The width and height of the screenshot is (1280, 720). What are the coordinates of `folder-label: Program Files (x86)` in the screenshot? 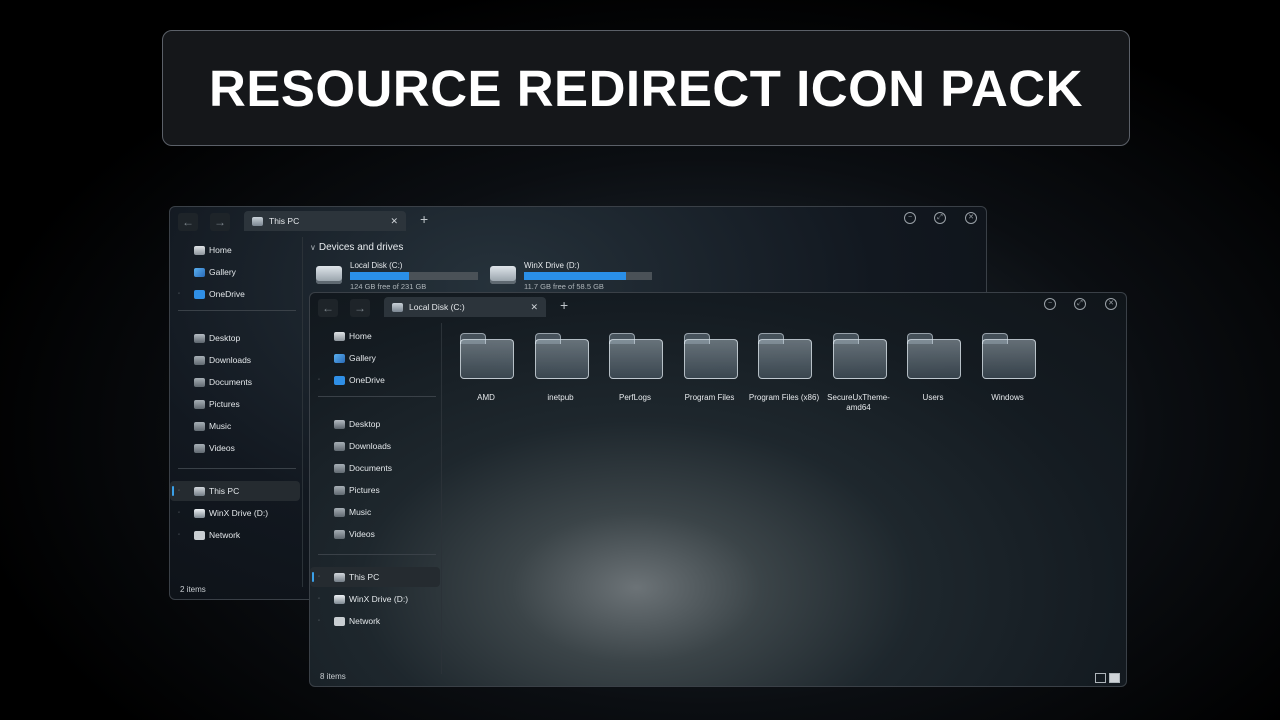 It's located at (784, 397).